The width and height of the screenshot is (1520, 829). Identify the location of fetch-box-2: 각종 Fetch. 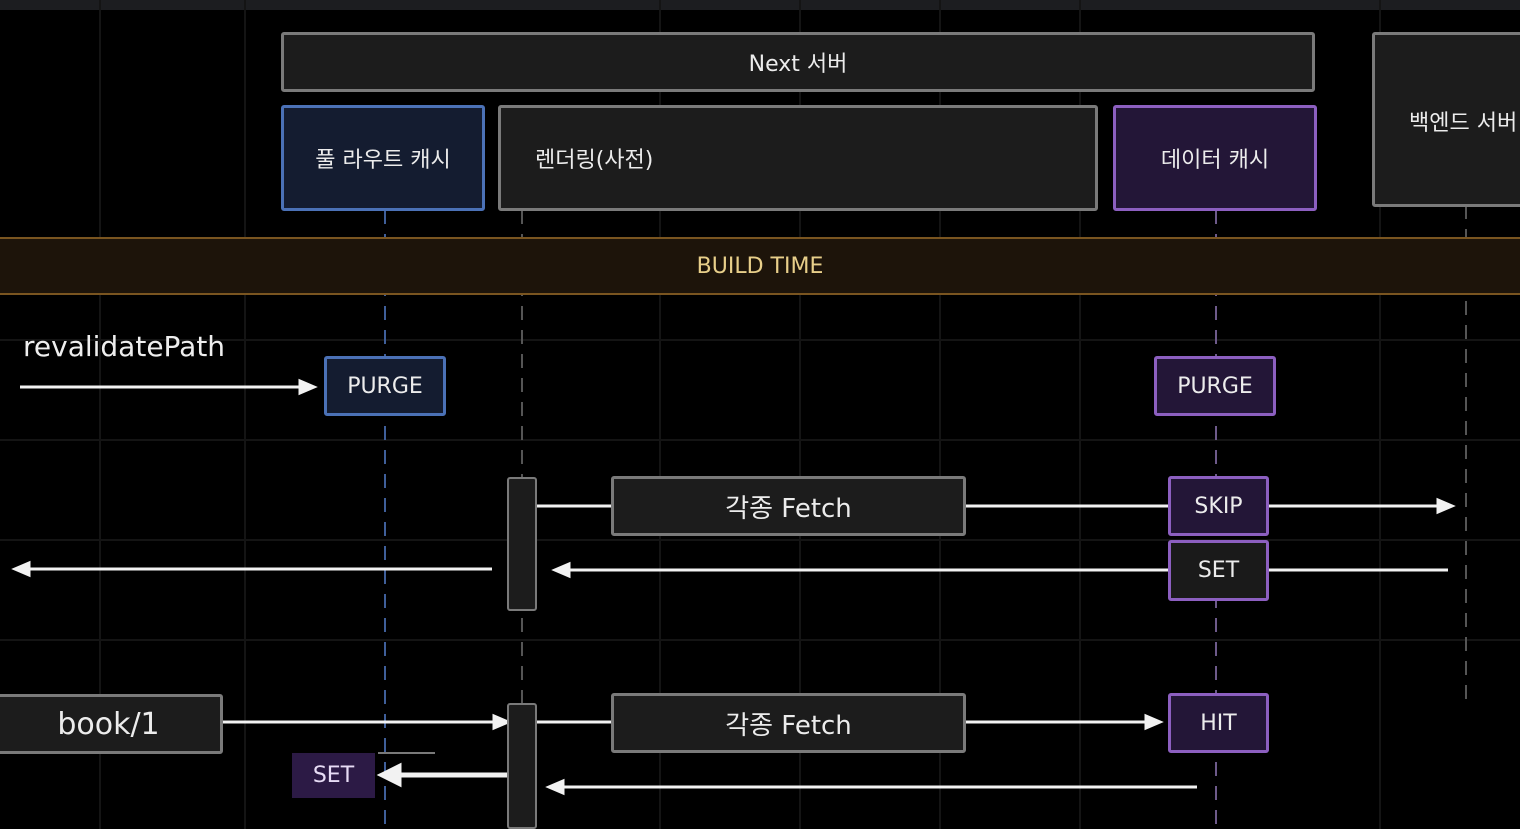
(788, 723).